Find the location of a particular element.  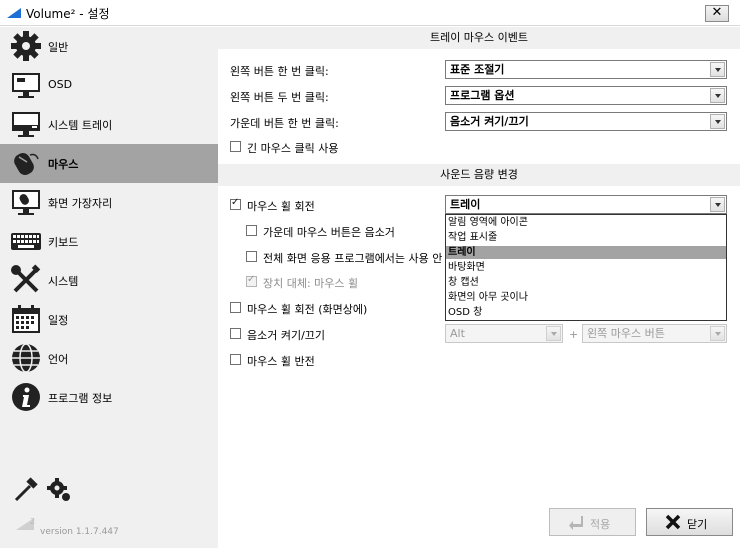

screen-edge-icon is located at coordinates (26, 202).